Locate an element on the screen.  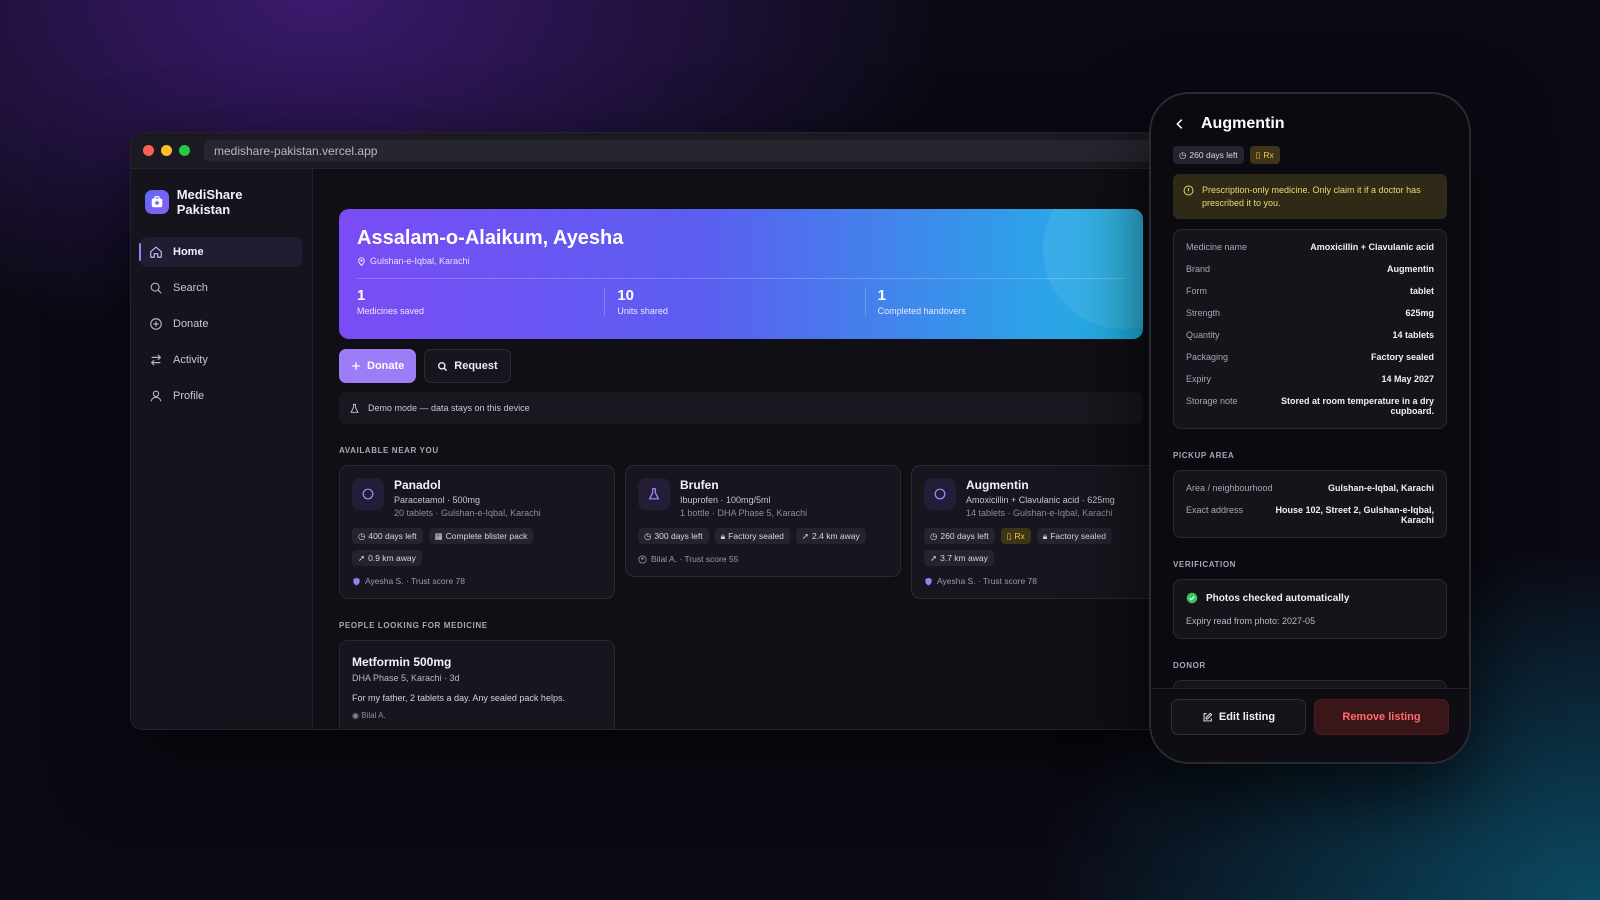
request-button: Request is located at coordinates (467, 366).